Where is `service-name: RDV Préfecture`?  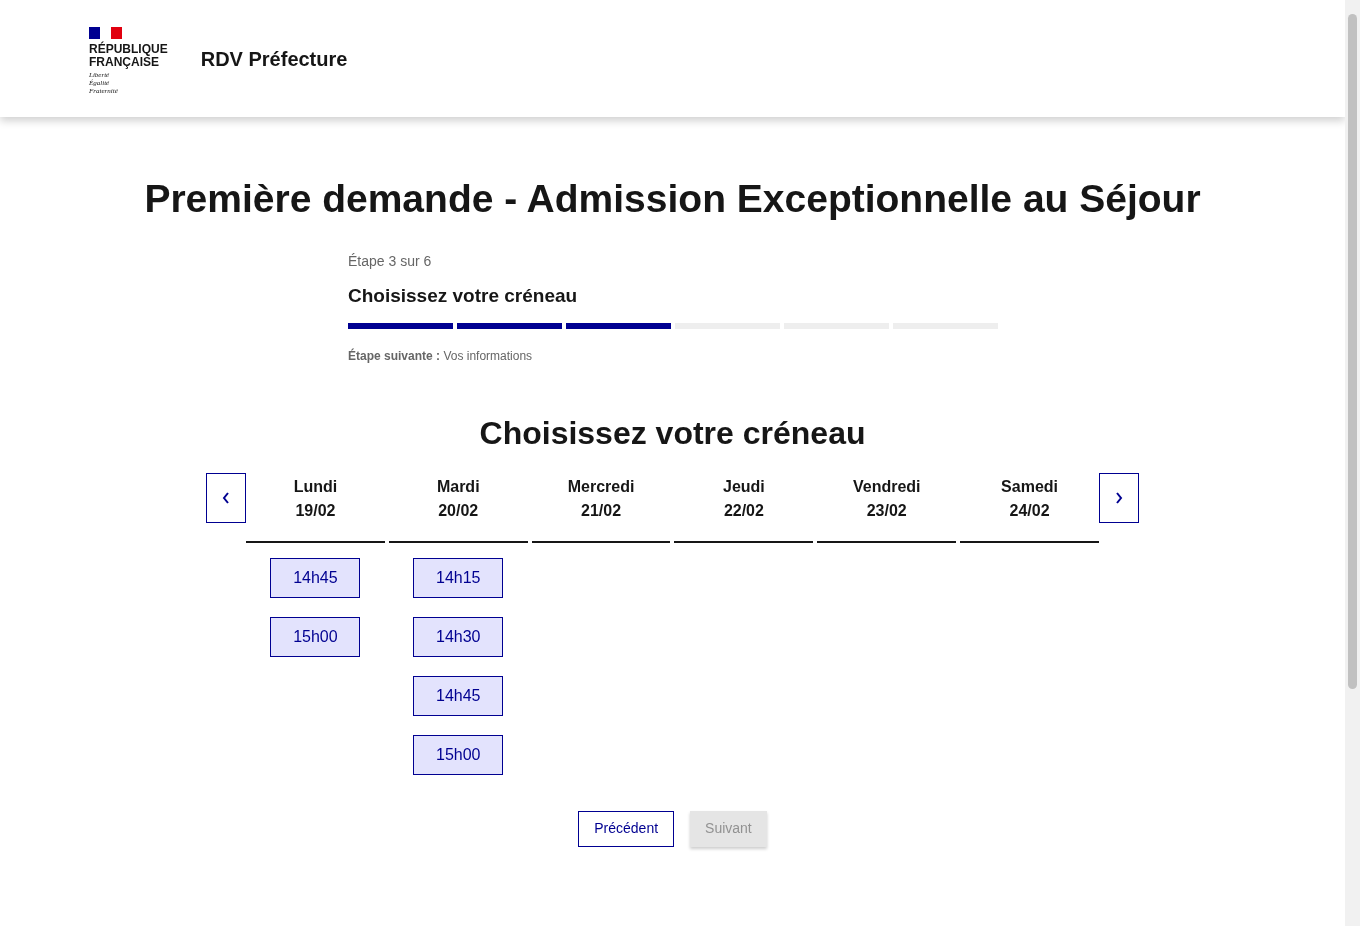 service-name: RDV Préfecture is located at coordinates (274, 59).